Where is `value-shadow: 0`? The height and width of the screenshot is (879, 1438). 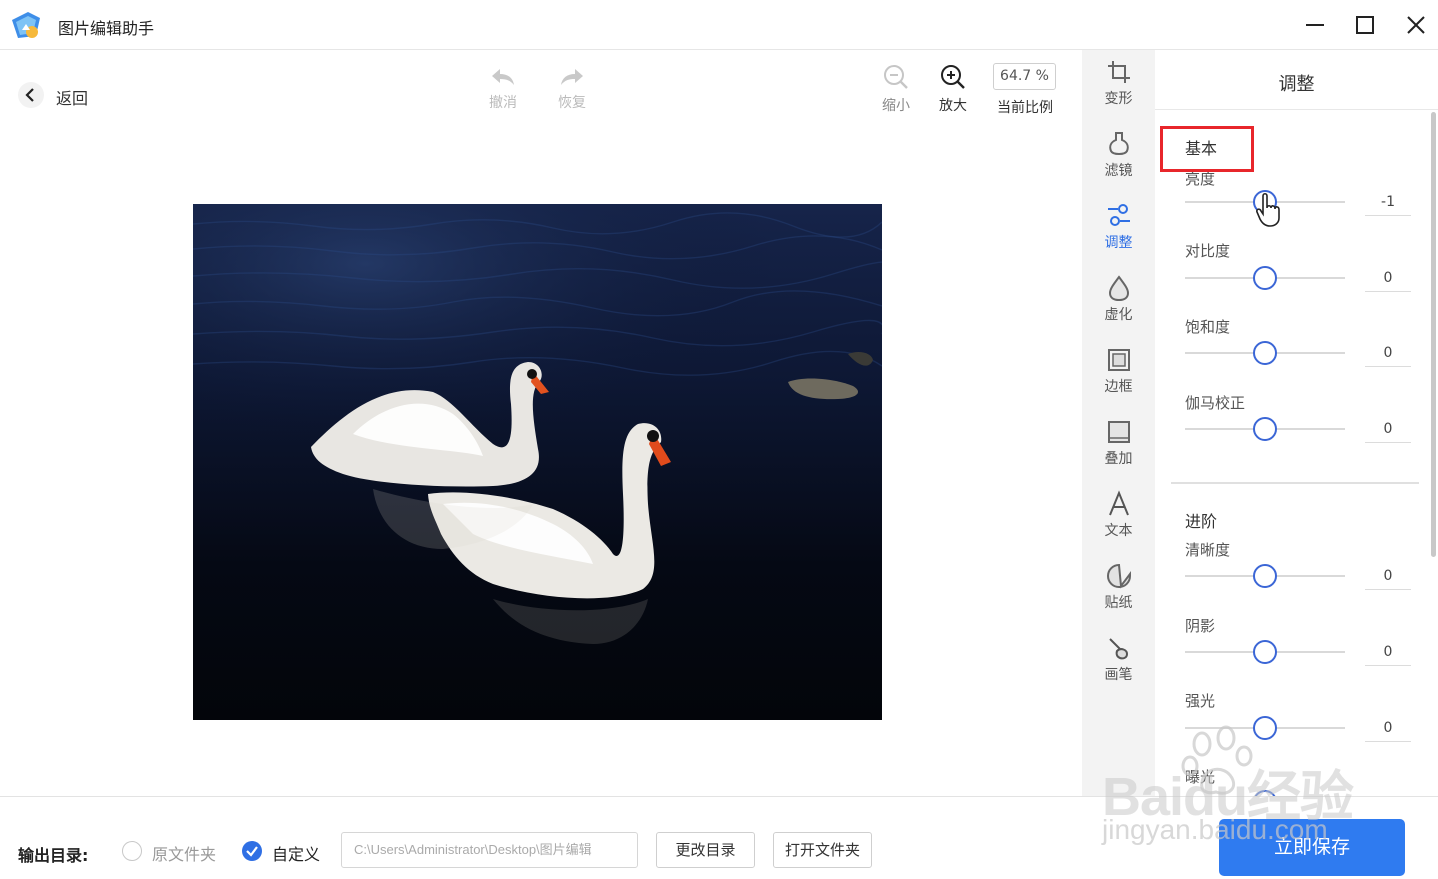
value-shadow: 0 is located at coordinates (1388, 652).